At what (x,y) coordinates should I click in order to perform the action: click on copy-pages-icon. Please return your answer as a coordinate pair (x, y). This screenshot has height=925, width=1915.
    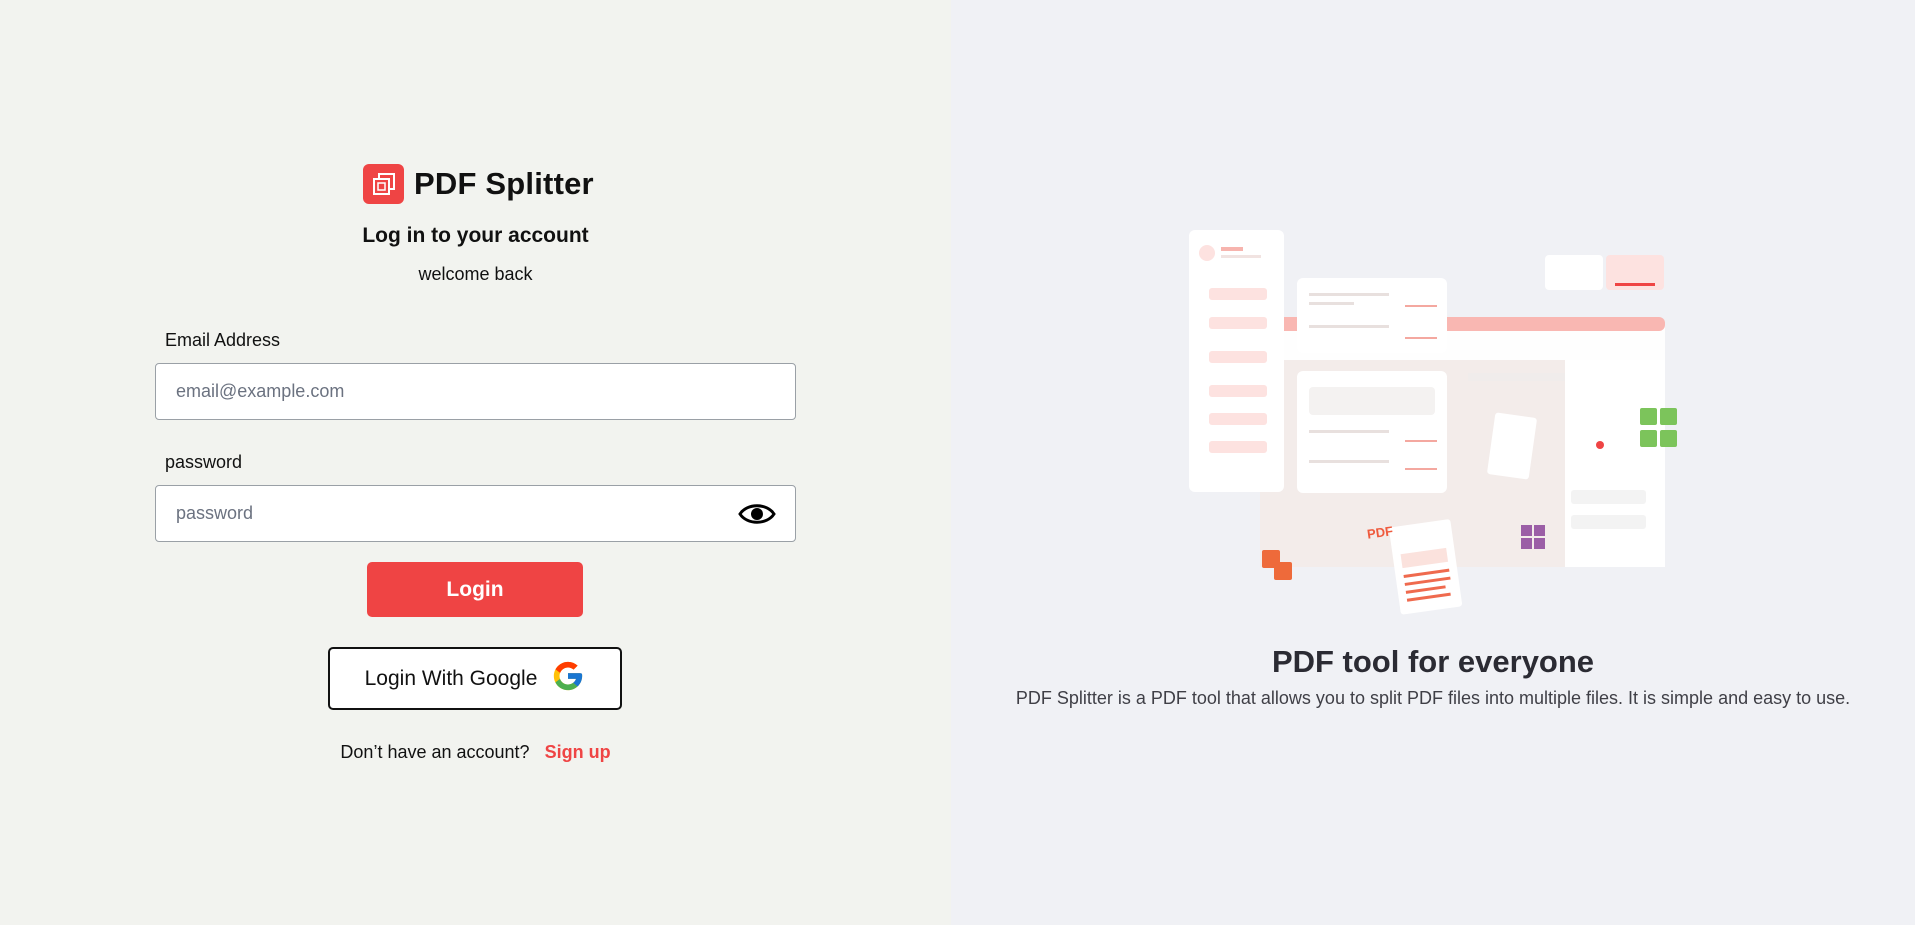
    Looking at the image, I should click on (383, 184).